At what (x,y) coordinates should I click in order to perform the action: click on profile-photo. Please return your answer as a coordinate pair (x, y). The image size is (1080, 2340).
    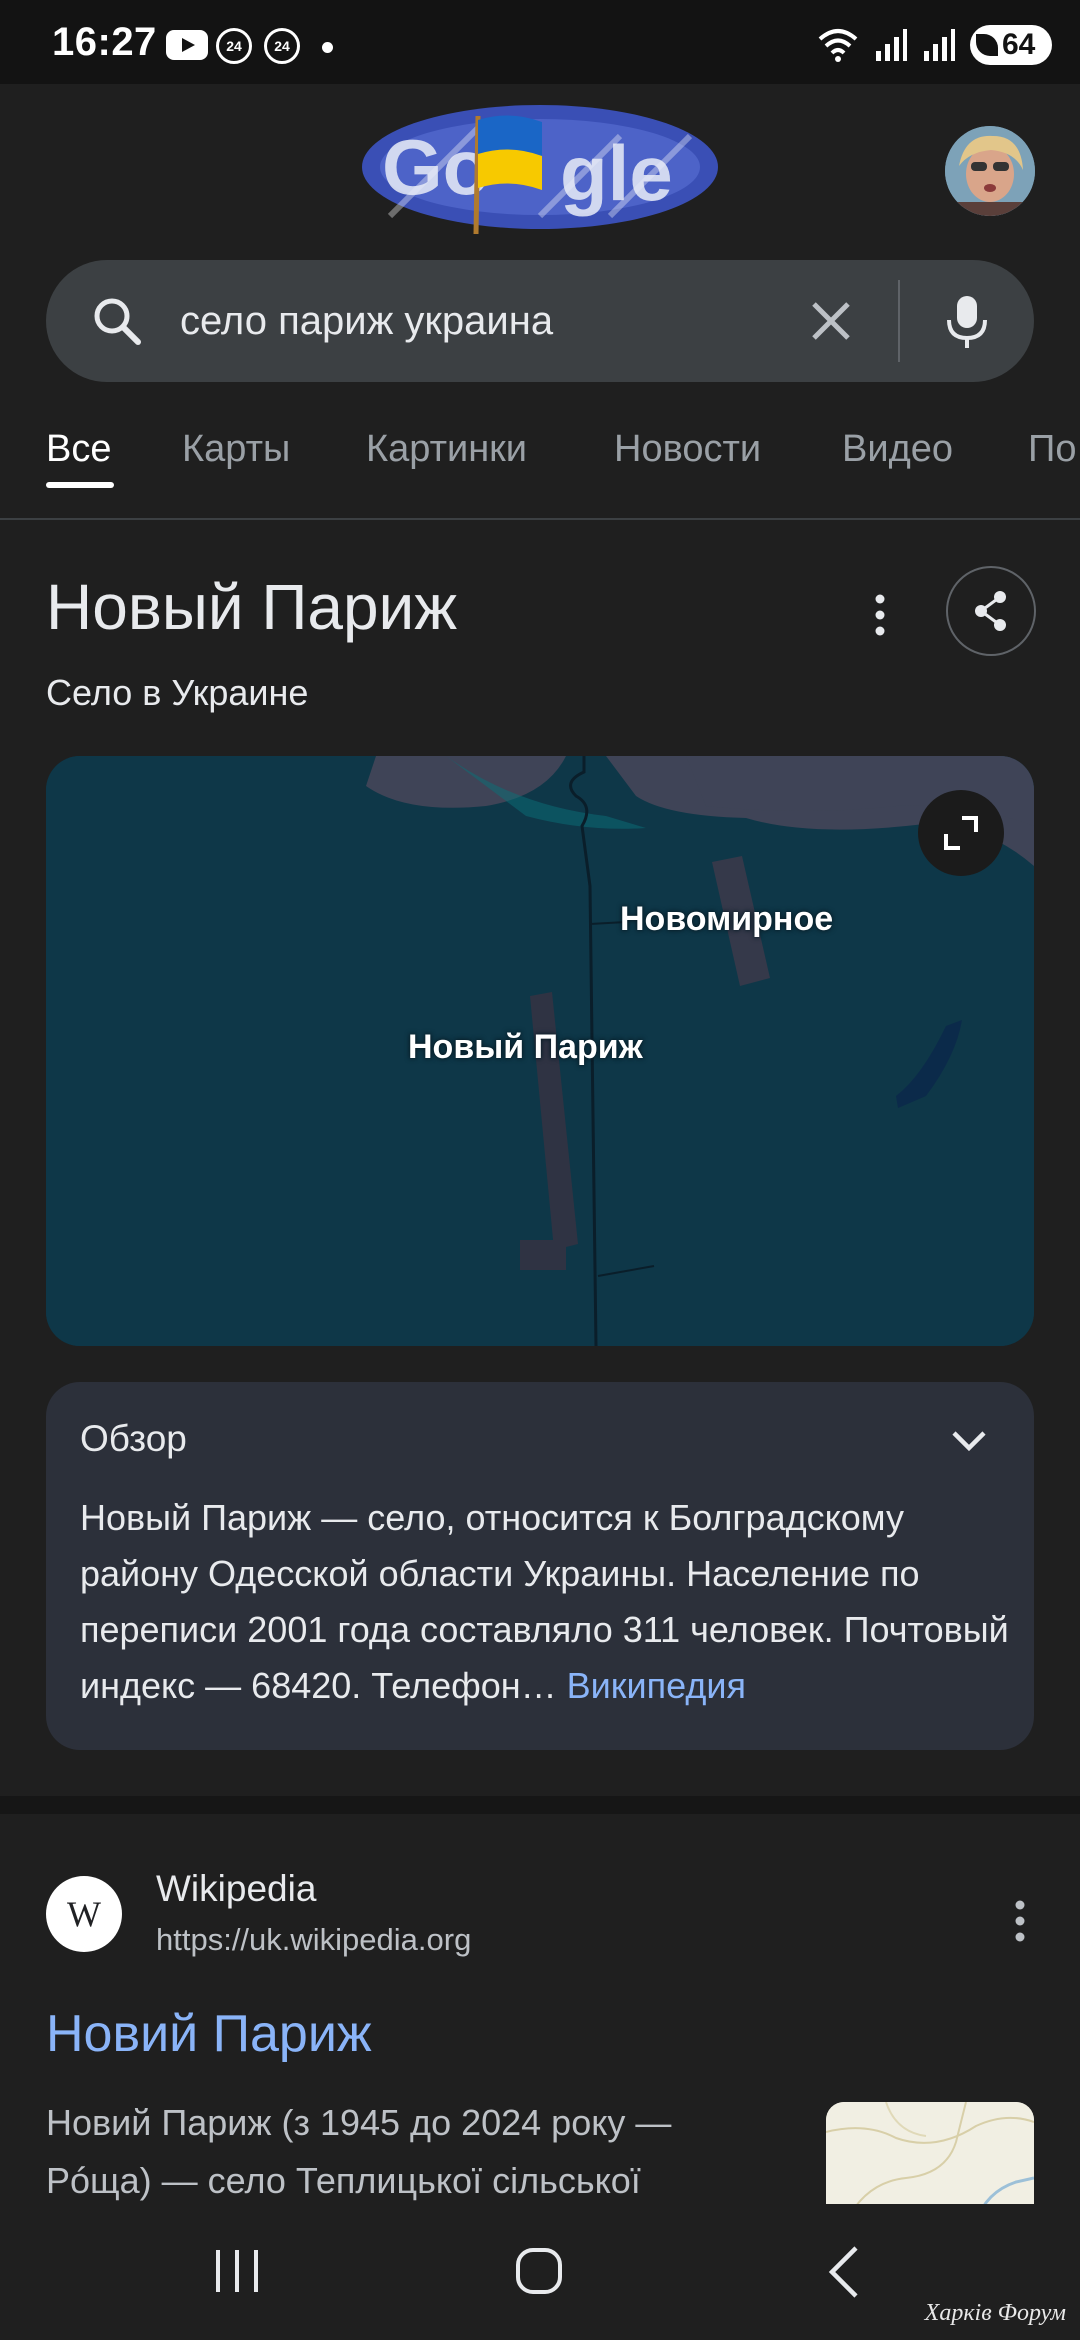
    Looking at the image, I should click on (990, 171).